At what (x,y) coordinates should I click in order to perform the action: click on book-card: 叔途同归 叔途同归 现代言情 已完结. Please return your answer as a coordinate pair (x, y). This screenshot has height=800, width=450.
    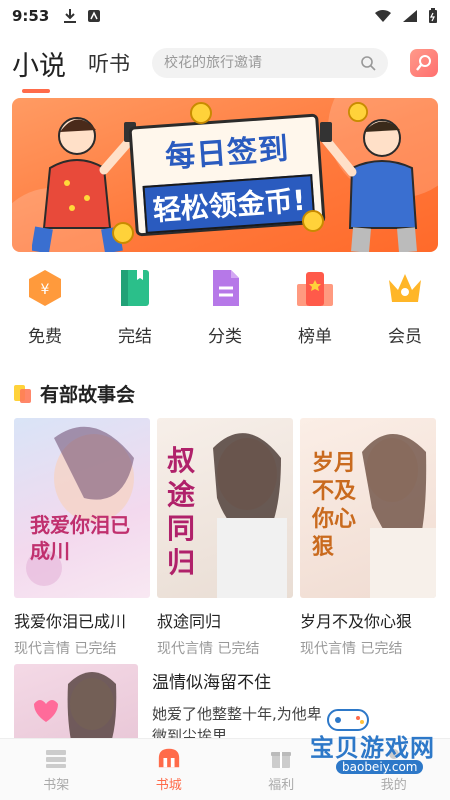
    Looking at the image, I should click on (225, 538).